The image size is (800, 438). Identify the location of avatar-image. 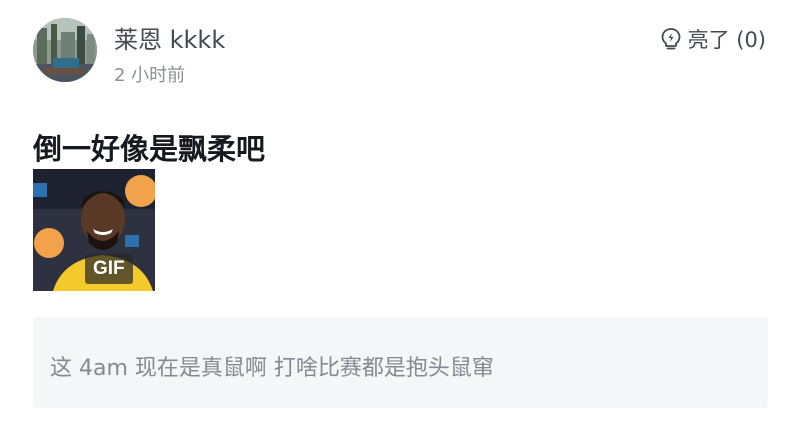
(65, 50).